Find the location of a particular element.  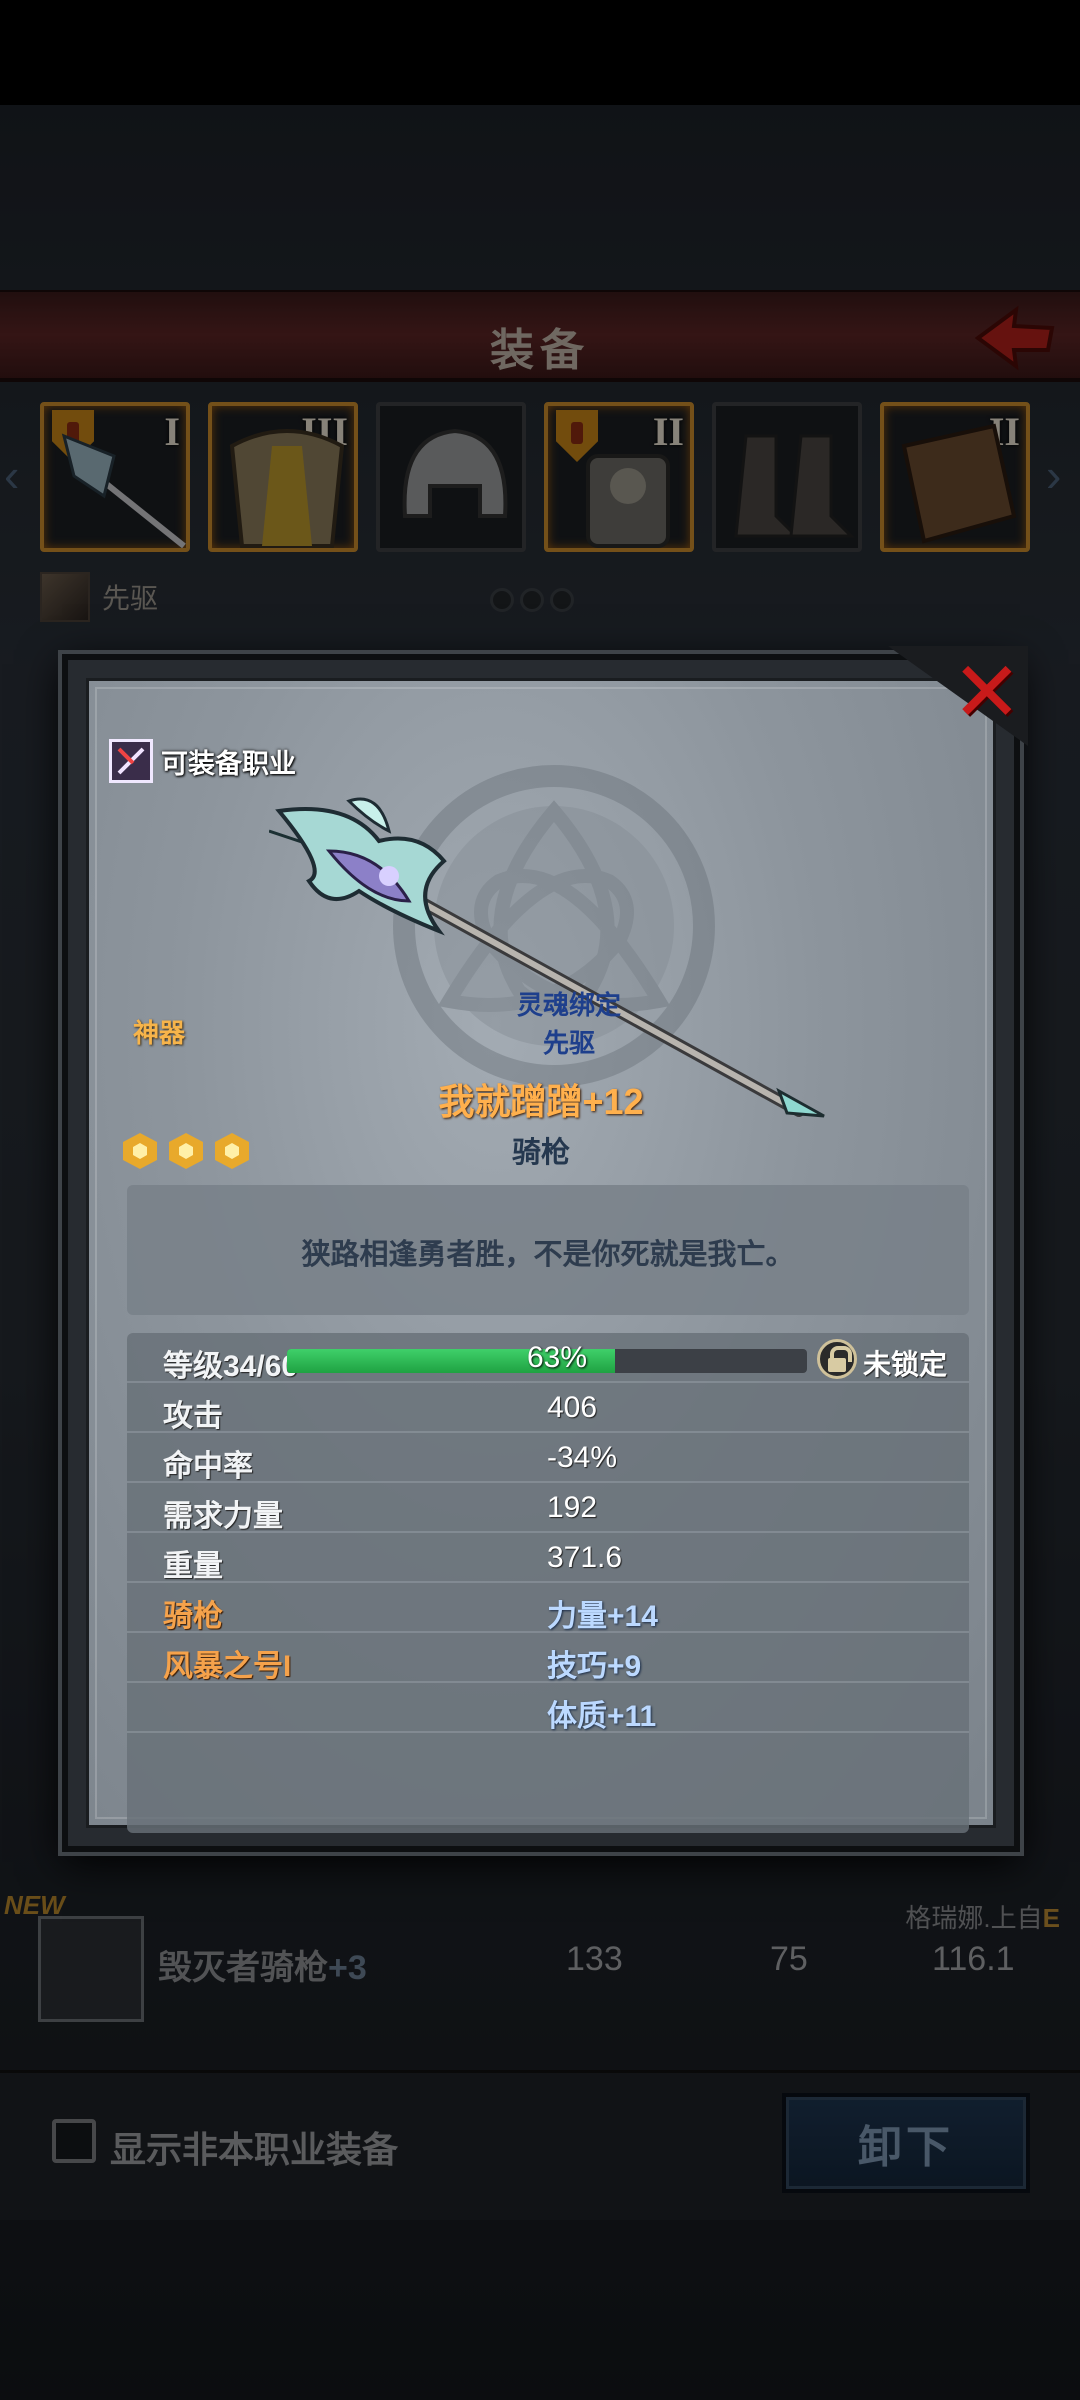

bonus-row: 骑枪 力量+14 is located at coordinates (548, 1608).